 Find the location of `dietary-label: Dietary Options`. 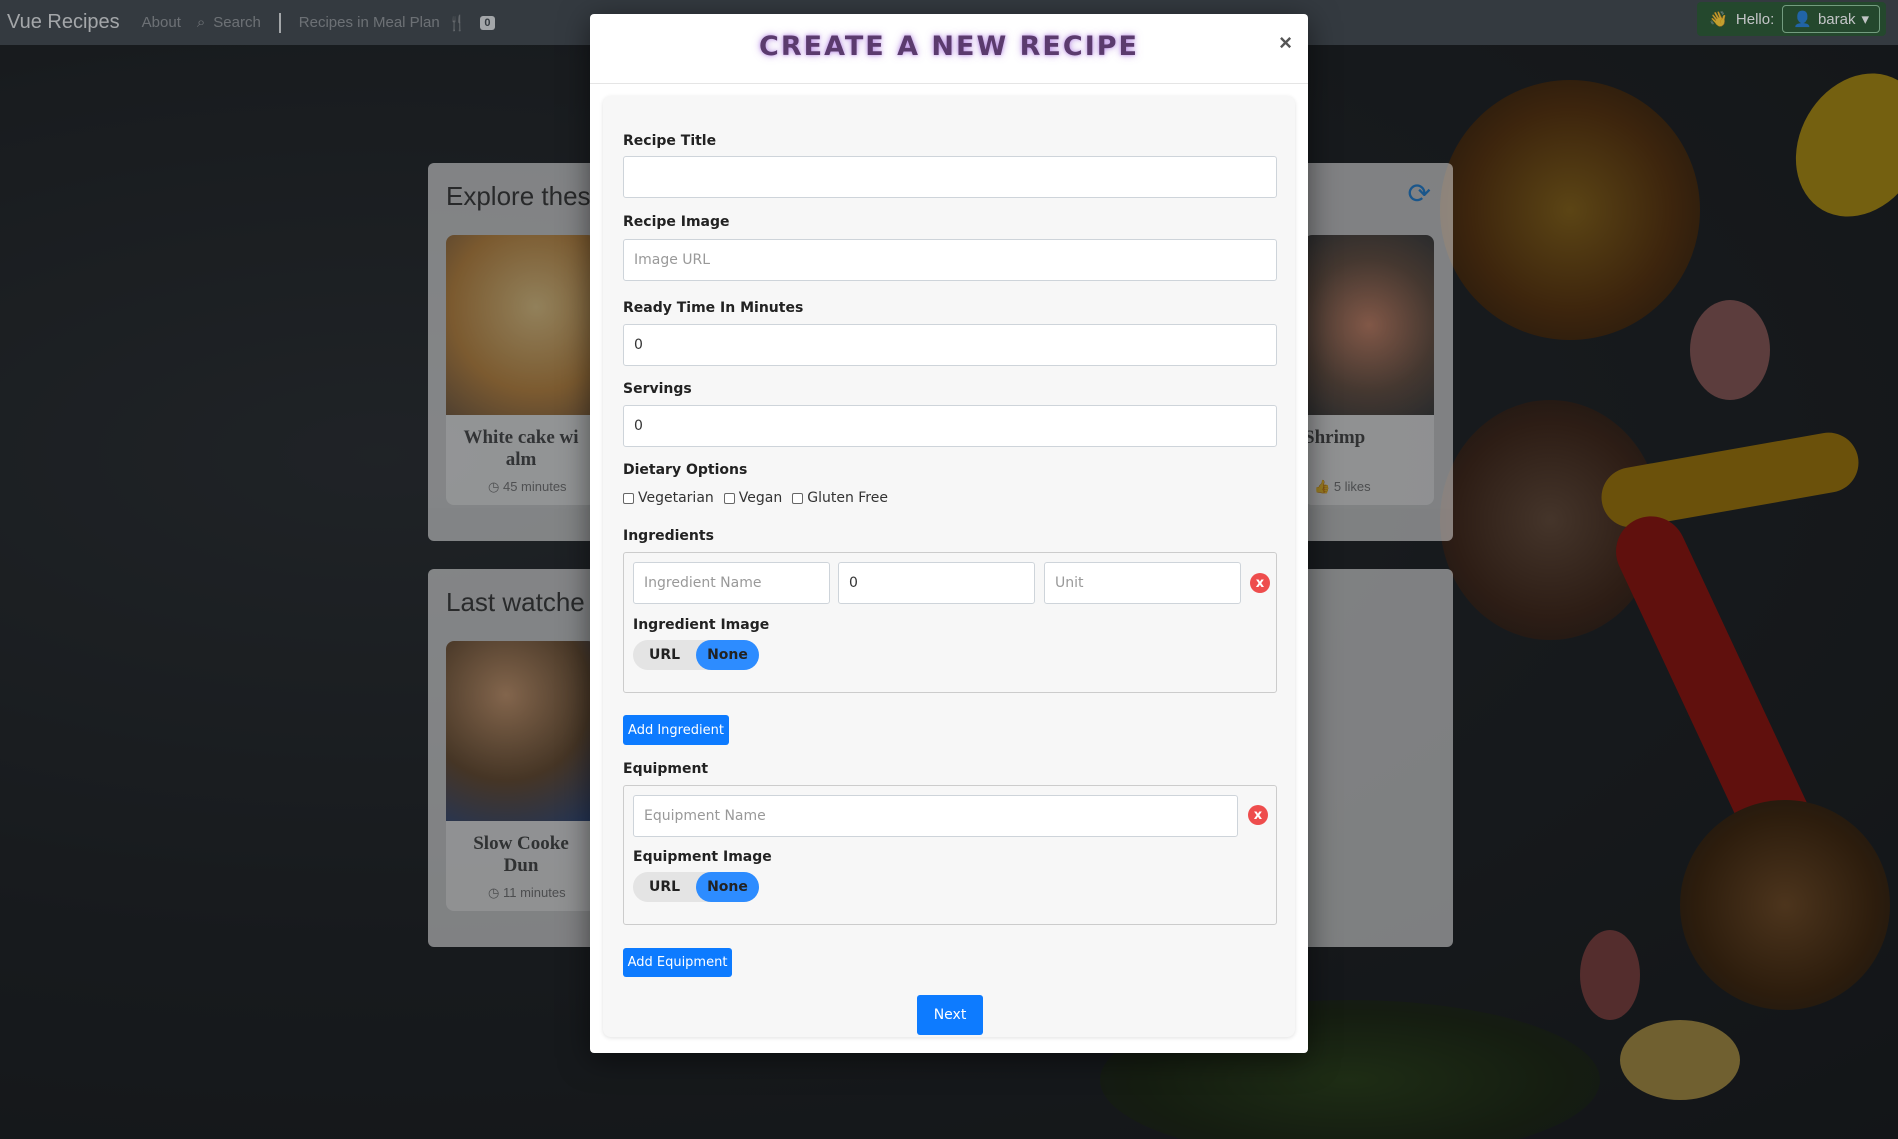

dietary-label: Dietary Options is located at coordinates (685, 470).